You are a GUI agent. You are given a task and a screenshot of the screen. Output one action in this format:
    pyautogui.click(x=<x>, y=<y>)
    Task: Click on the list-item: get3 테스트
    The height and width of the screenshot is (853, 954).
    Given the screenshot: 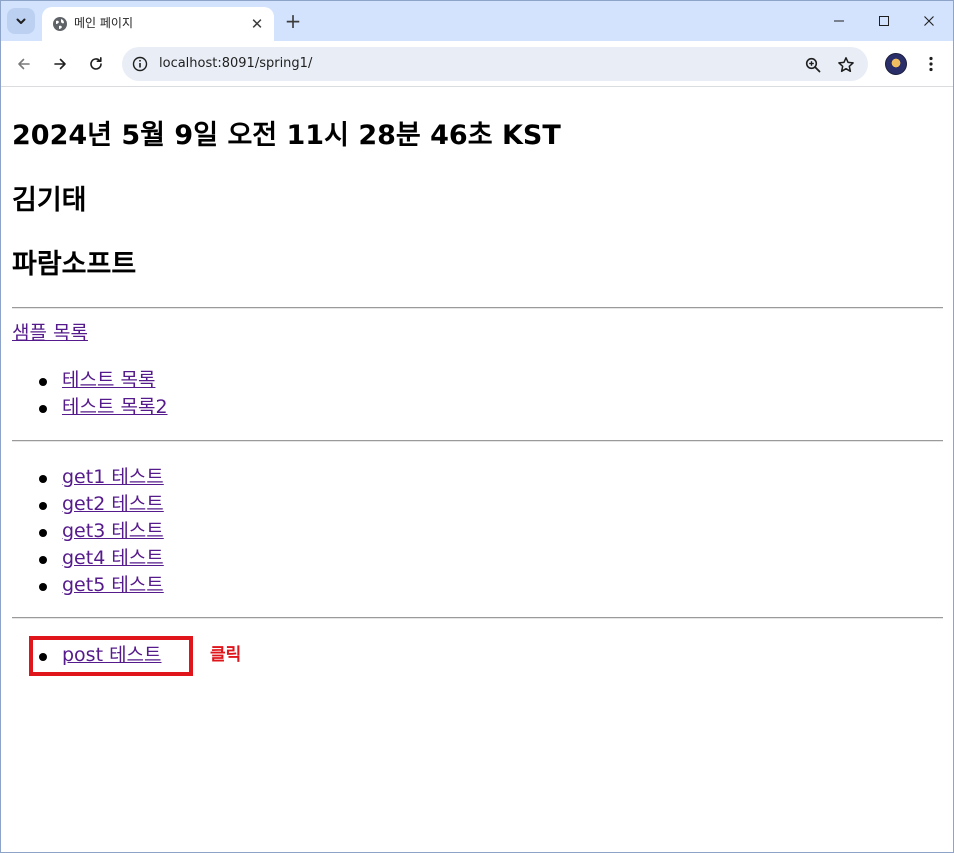 What is the action you would take?
    pyautogui.click(x=82, y=532)
    